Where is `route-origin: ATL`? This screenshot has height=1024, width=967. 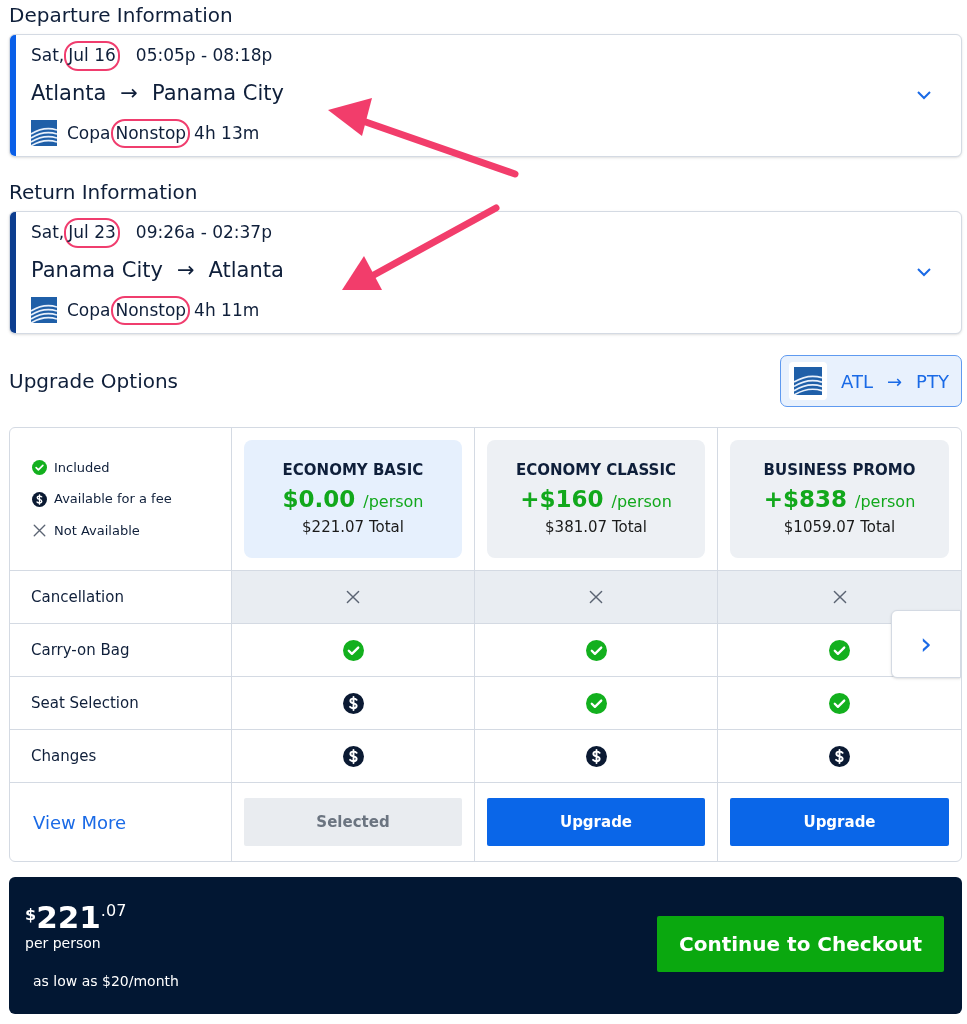 route-origin: ATL is located at coordinates (857, 381).